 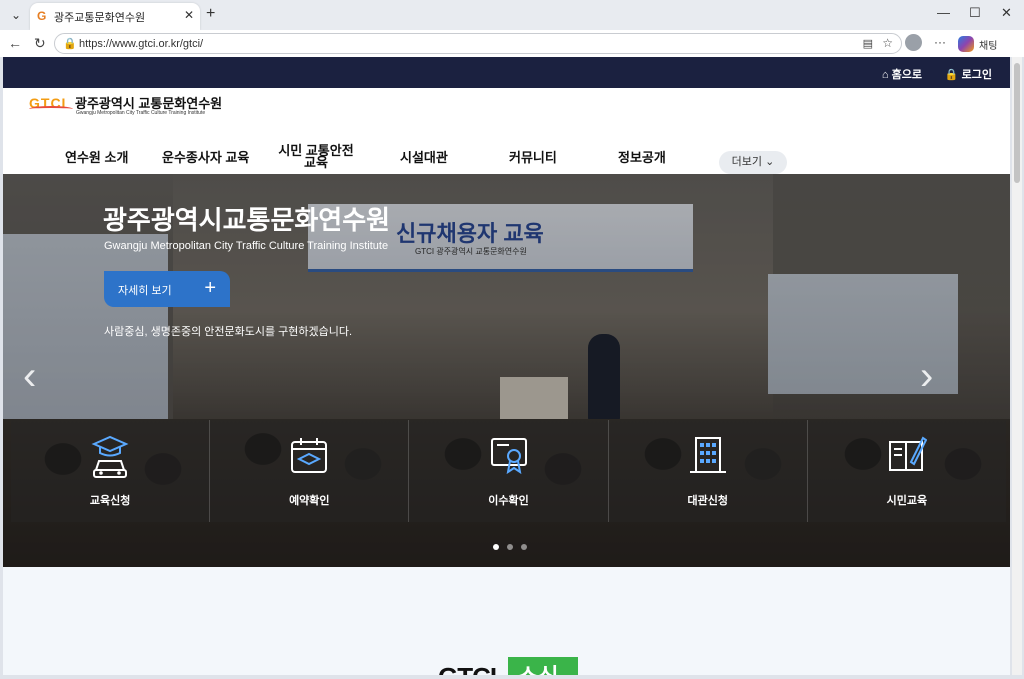 I want to click on quick-item-reservation-check: 예약확인, so click(x=310, y=471).